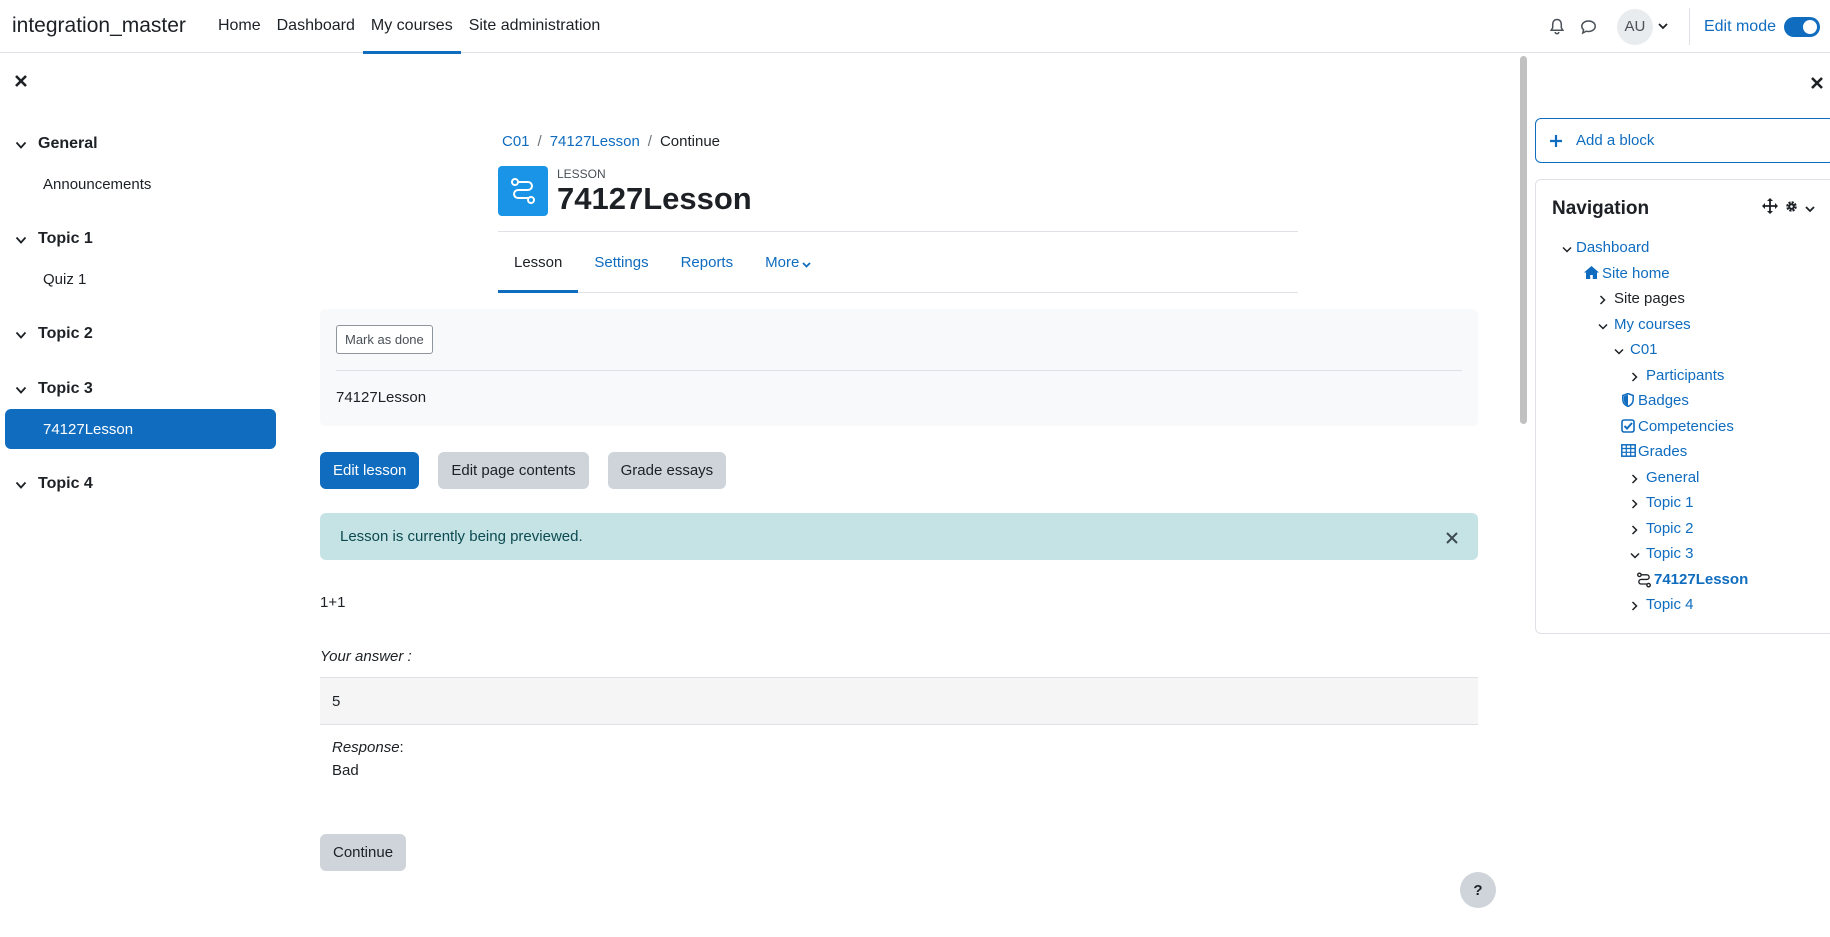 This screenshot has height=937, width=1830. I want to click on tab-settings: Settings, so click(621, 262).